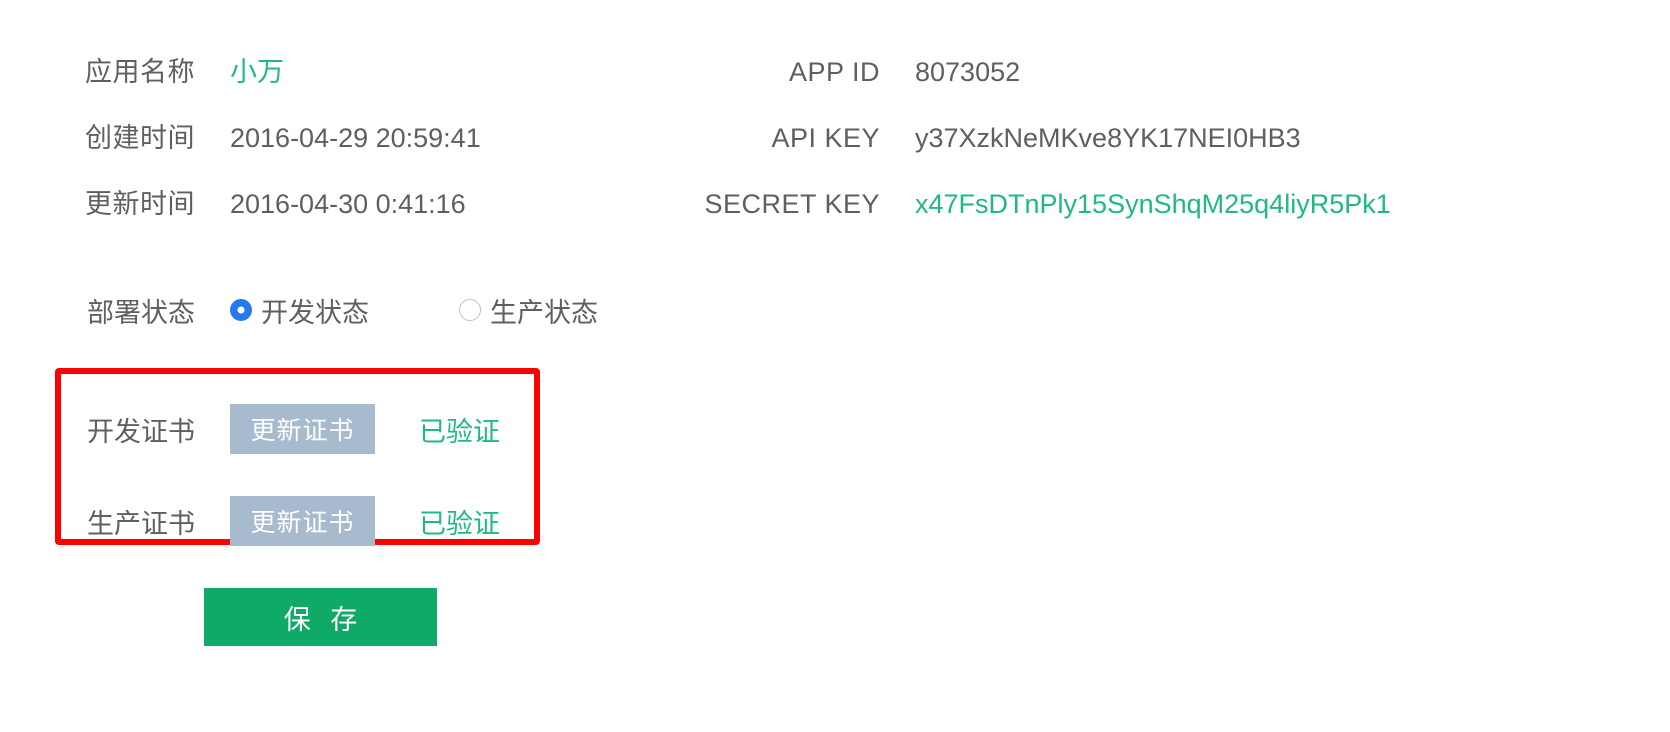  I want to click on update-production-certificate-button: 更新证书, so click(302, 521).